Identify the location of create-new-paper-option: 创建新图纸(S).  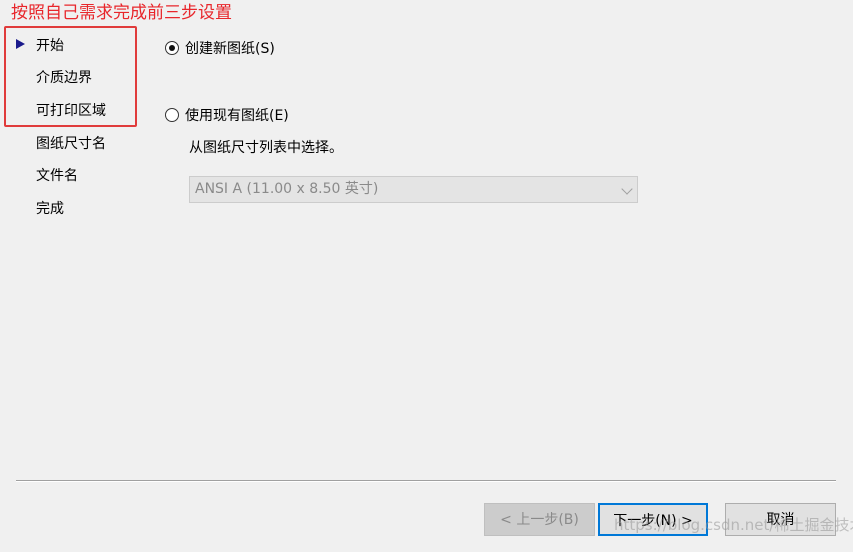
(220, 48).